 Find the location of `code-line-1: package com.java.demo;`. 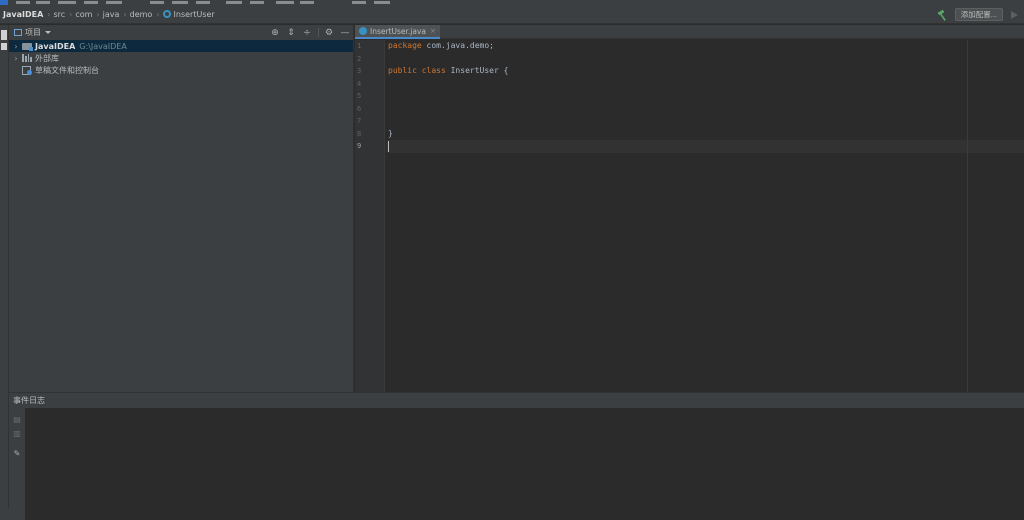

code-line-1: package com.java.demo; is located at coordinates (441, 45).